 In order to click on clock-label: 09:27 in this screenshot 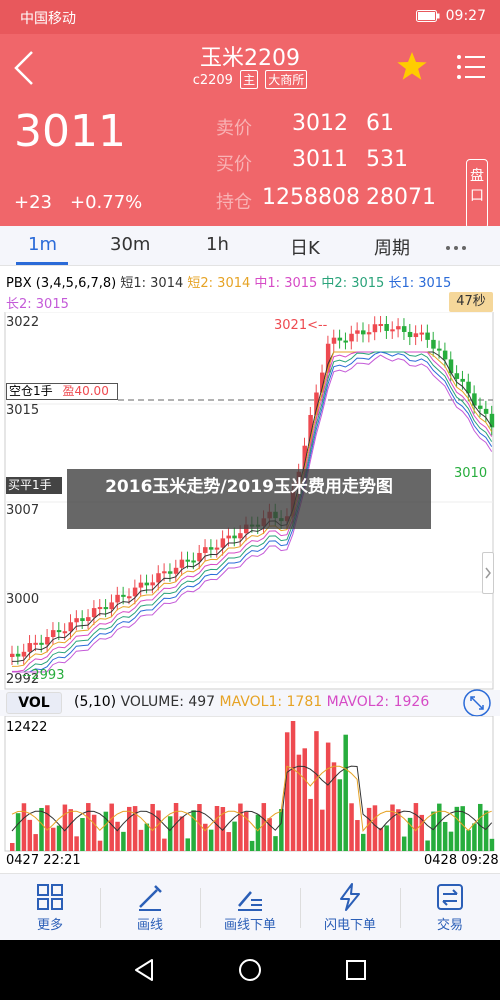, I will do `click(465, 16)`.